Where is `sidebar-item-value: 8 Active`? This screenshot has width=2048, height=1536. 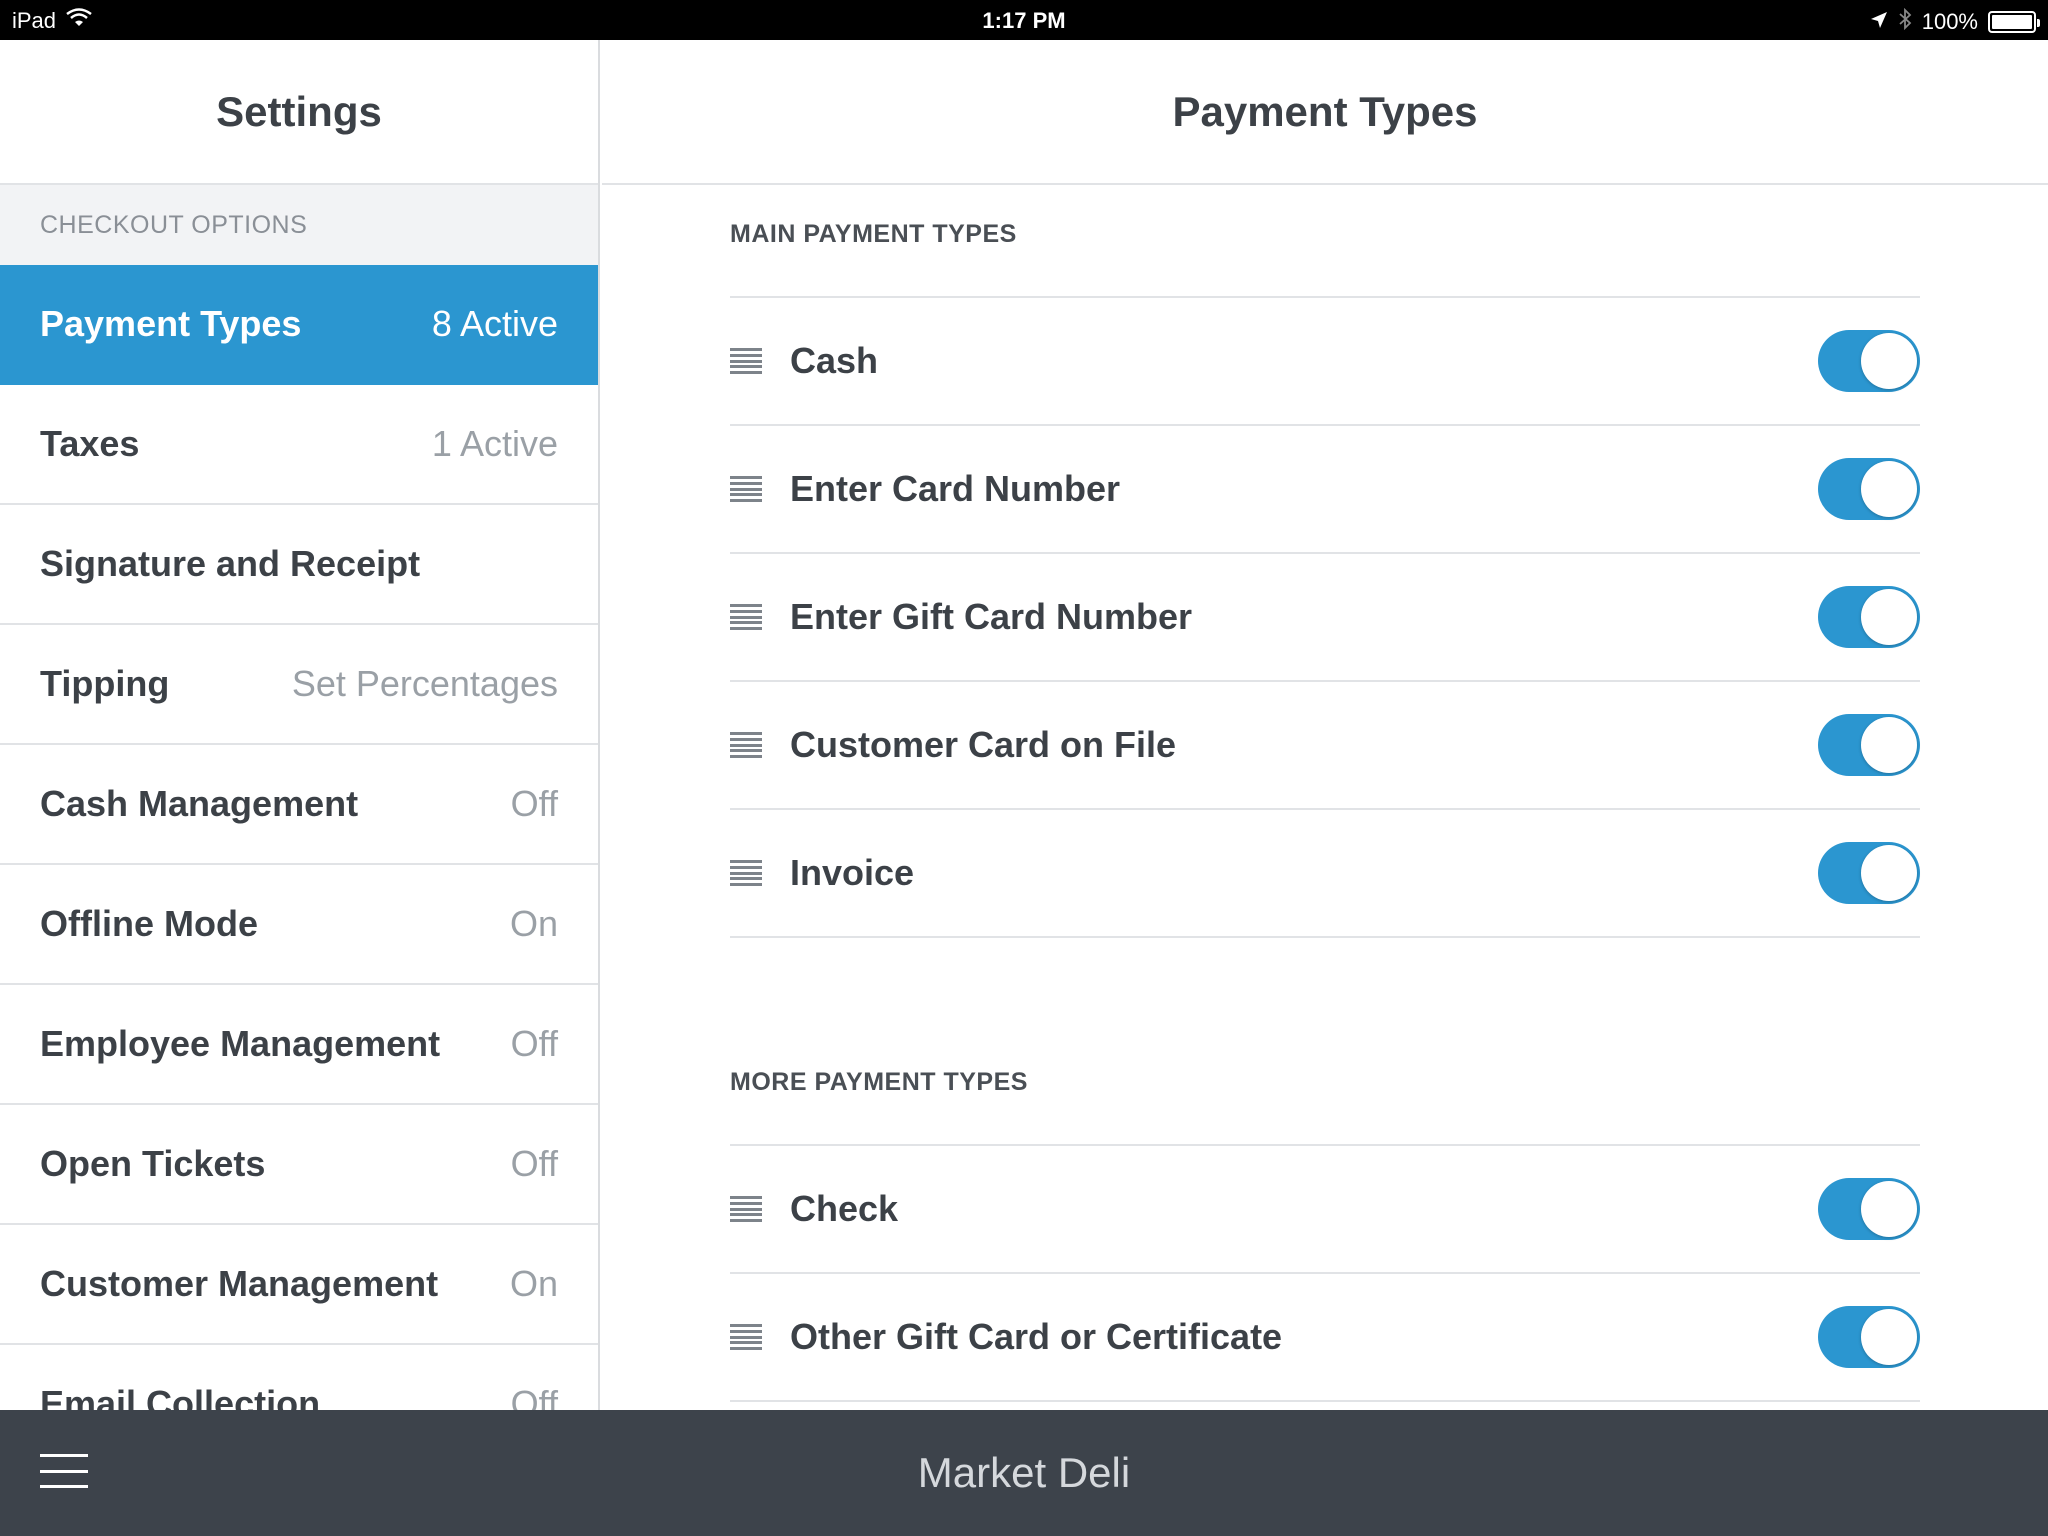 sidebar-item-value: 8 Active is located at coordinates (494, 323).